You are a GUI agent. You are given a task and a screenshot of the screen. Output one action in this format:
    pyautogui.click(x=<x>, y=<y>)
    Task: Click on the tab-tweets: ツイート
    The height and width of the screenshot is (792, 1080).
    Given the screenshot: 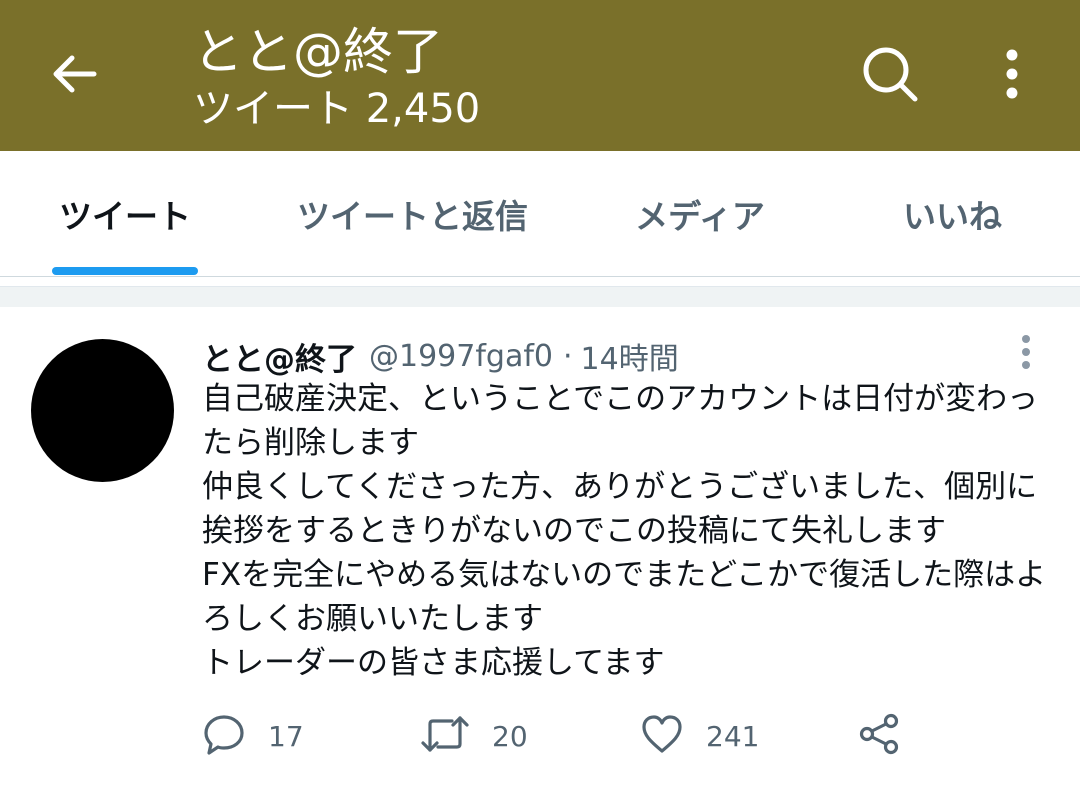 What is the action you would take?
    pyautogui.click(x=125, y=213)
    